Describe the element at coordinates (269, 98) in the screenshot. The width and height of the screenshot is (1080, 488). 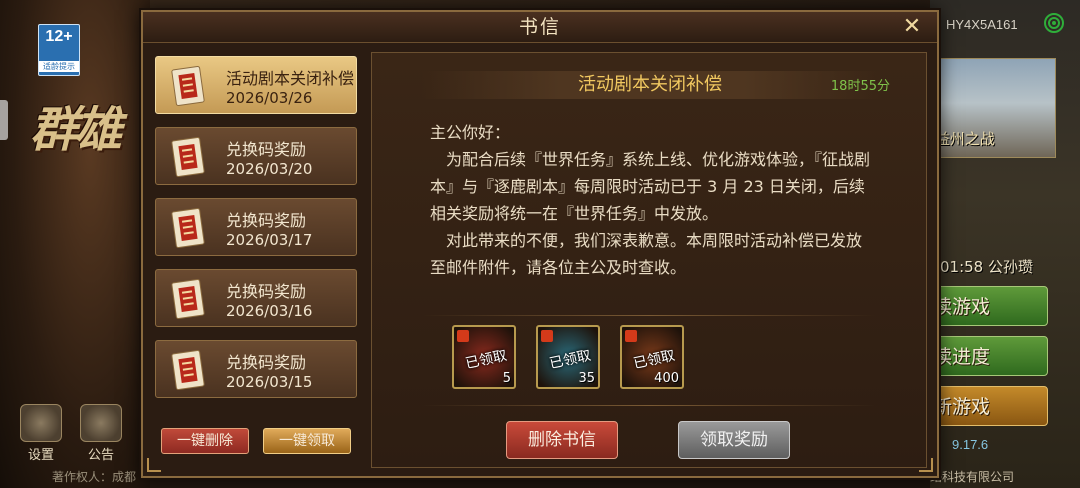
I see `mail-date: 2026/03/26` at that location.